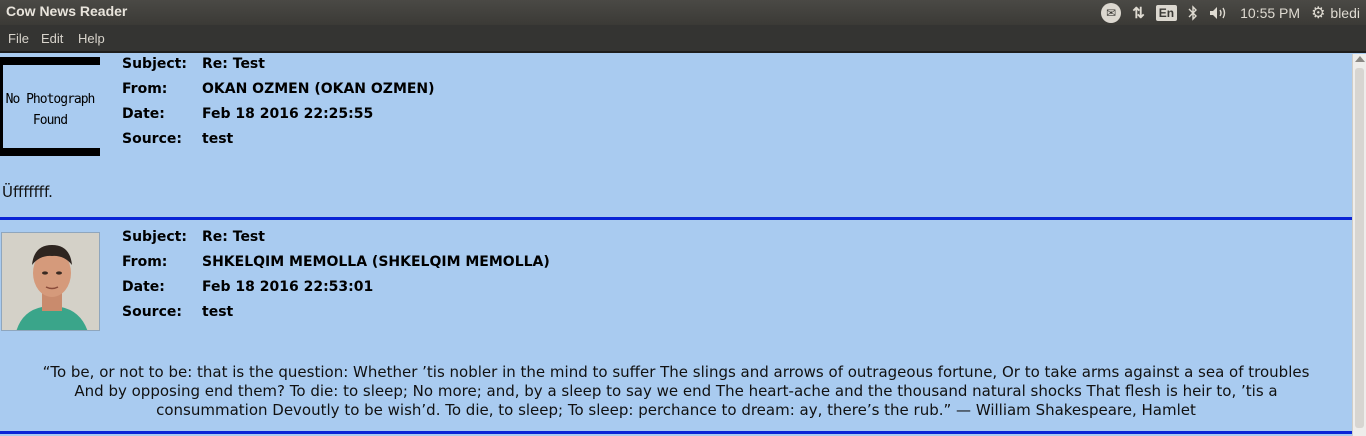 Image resolution: width=1366 pixels, height=436 pixels. What do you see at coordinates (91, 38) in the screenshot?
I see `menu-help: Help` at bounding box center [91, 38].